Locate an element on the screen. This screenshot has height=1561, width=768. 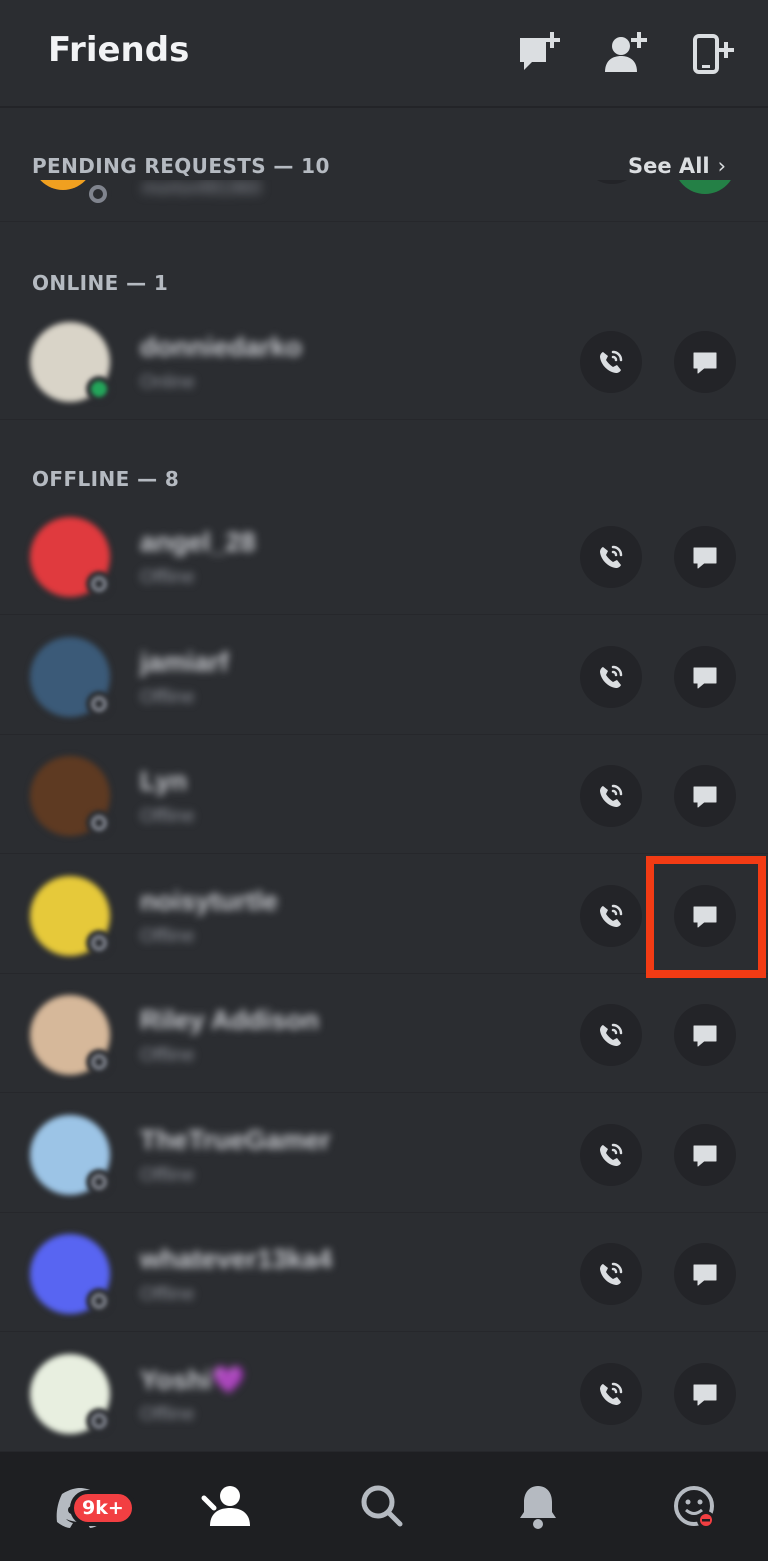
friend-name: Riley Addison is located at coordinates (230, 1020).